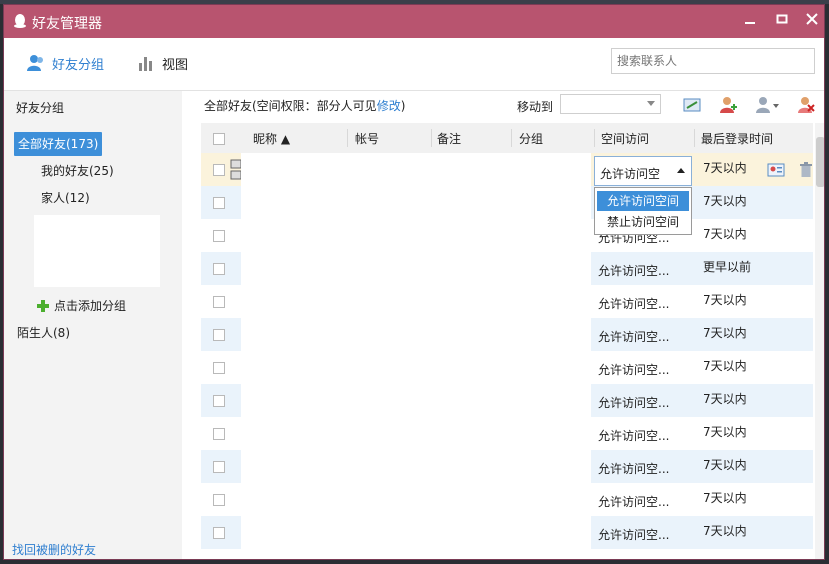 The width and height of the screenshot is (829, 564). Describe the element at coordinates (610, 104) in the screenshot. I see `move-to-select` at that location.